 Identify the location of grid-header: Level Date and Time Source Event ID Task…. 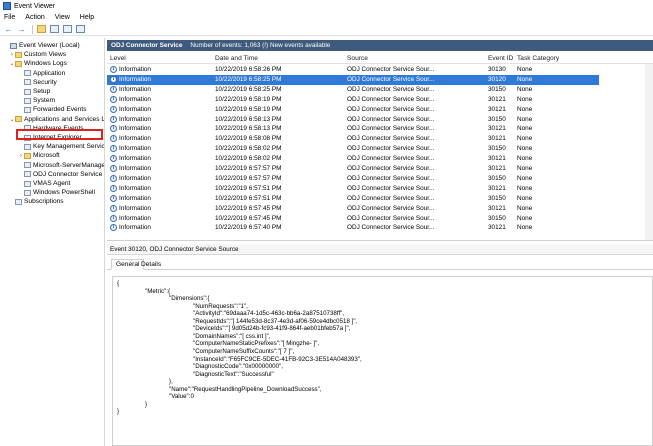
(380, 58).